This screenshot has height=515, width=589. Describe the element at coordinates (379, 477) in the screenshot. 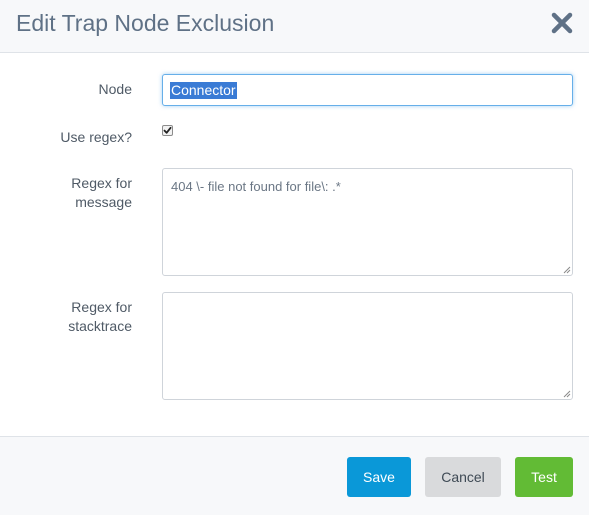

I see `save-button: Save` at that location.